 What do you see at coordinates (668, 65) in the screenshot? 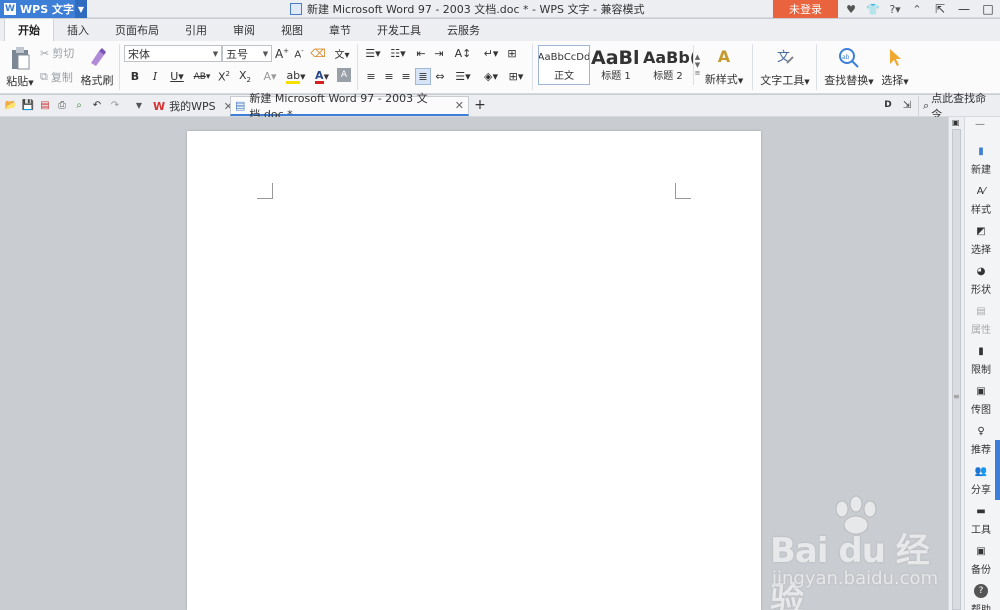
I see `style-heading-2: AaBb( 标题 2` at bounding box center [668, 65].